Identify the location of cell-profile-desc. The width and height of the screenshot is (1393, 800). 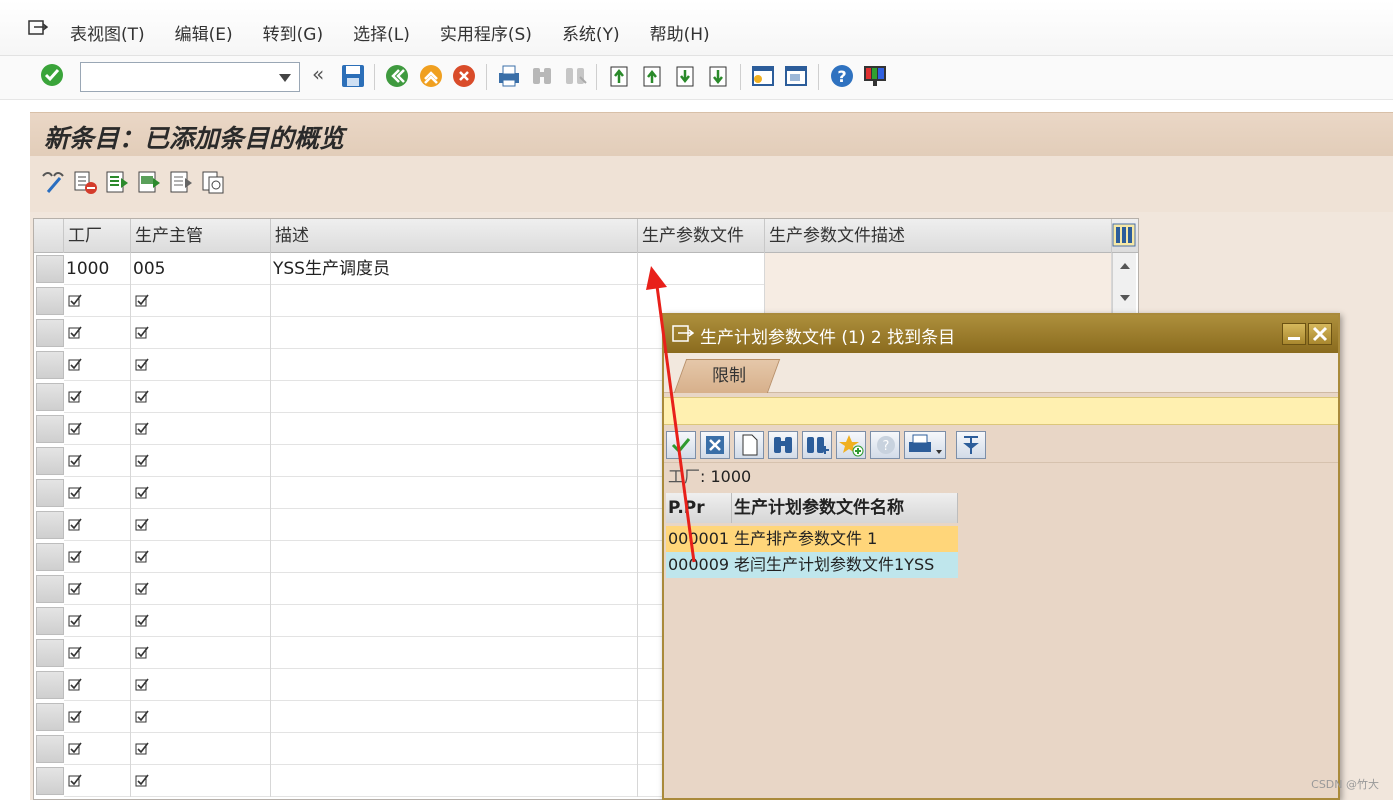
(938, 269).